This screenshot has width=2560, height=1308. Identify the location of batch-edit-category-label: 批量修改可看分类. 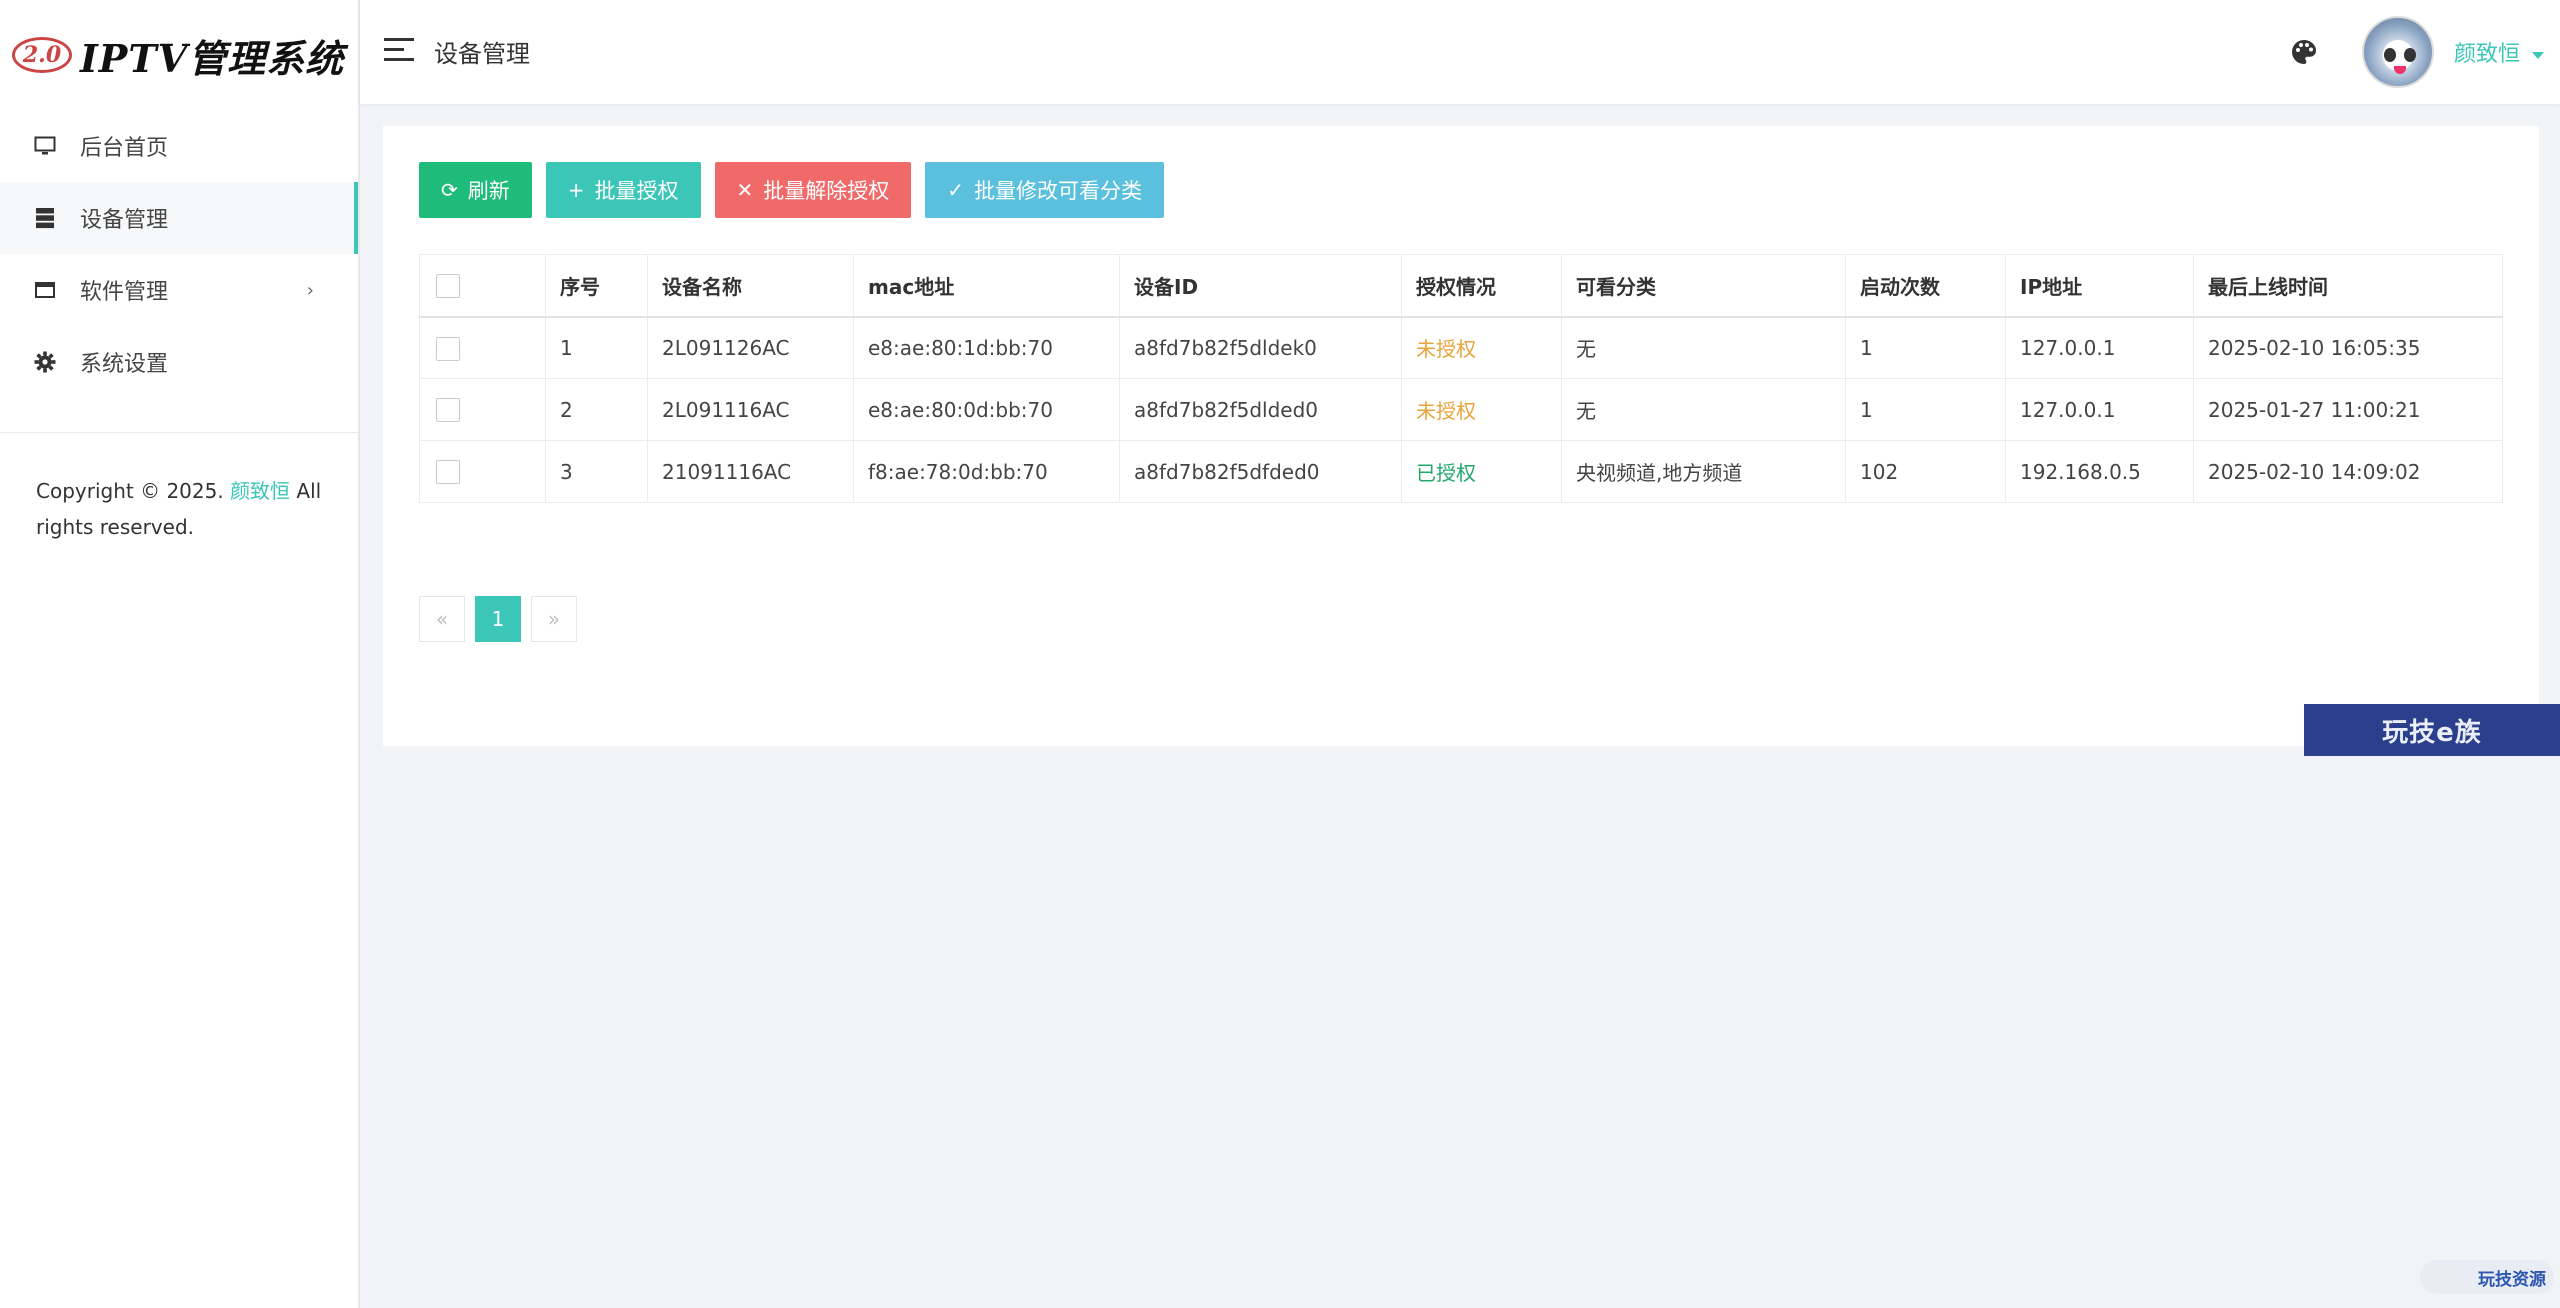
(1058, 191).